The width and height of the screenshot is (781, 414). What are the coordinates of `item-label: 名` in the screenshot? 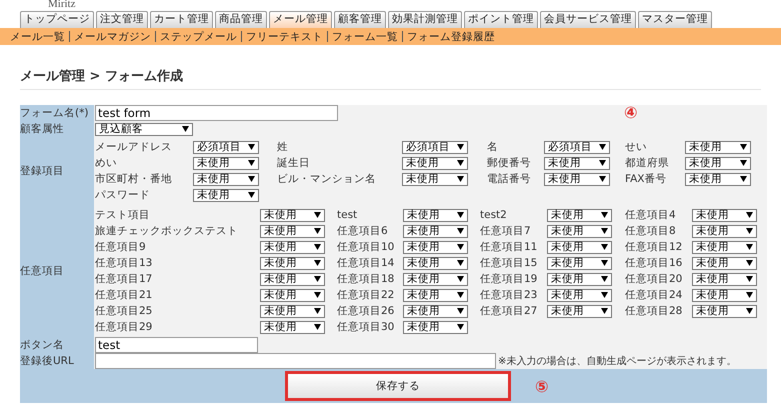 It's located at (493, 147).